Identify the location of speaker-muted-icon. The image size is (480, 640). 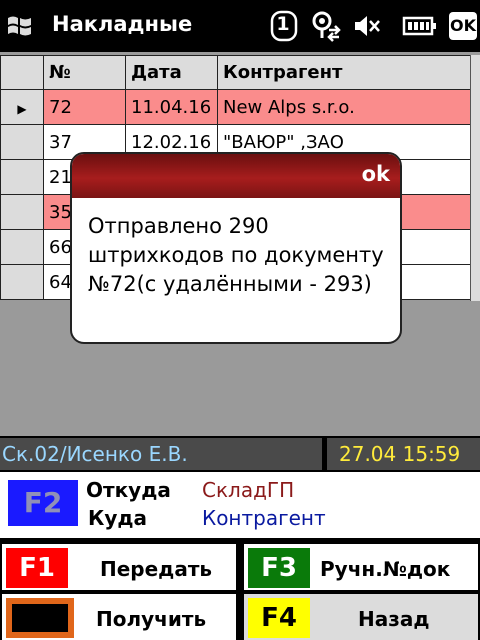
(367, 26).